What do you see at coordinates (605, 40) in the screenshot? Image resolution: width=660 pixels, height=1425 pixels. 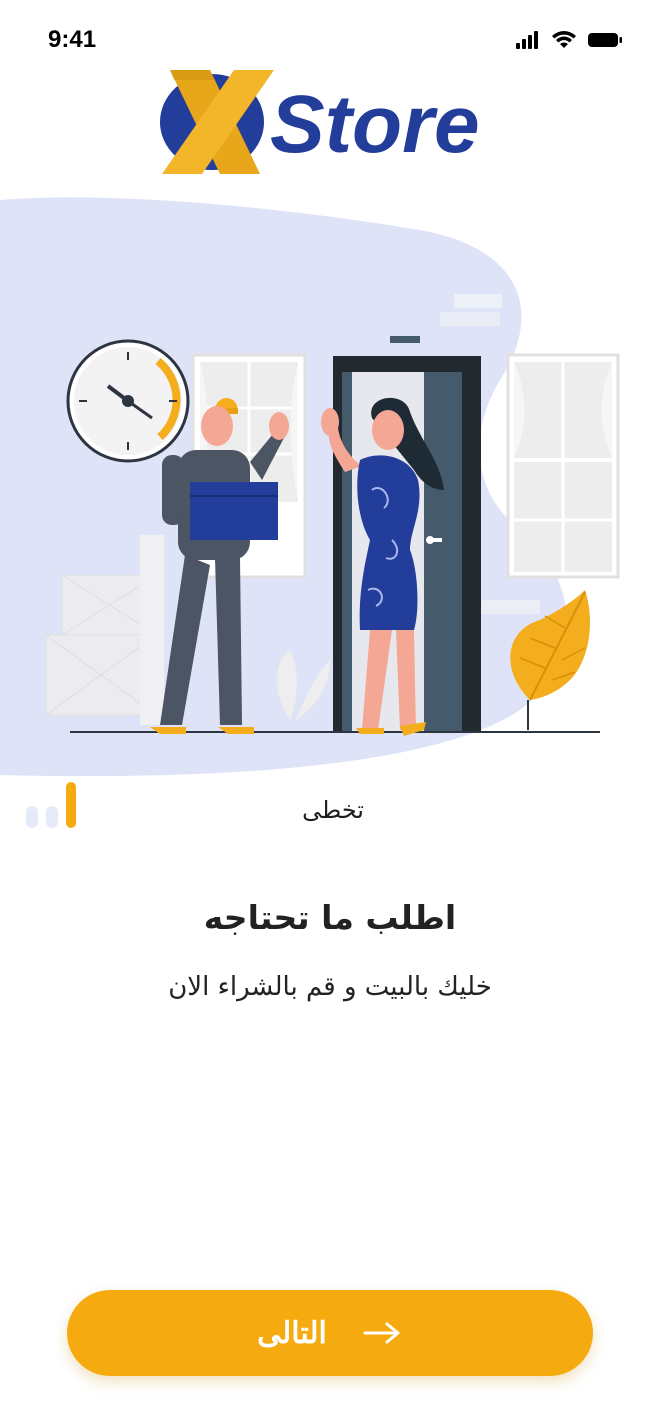 I see `battery-icon` at bounding box center [605, 40].